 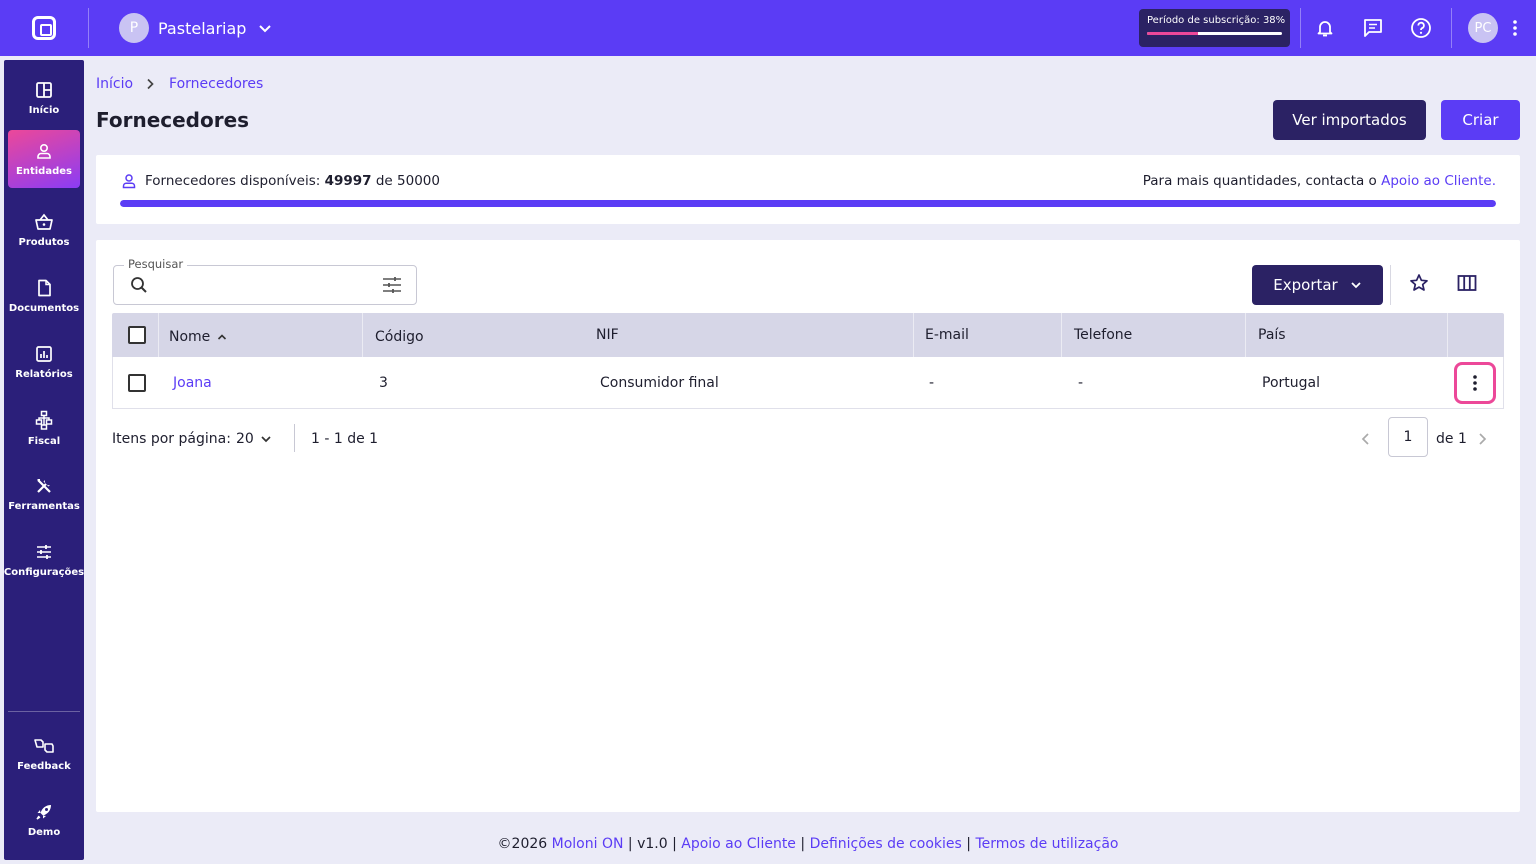 I want to click on subscription-progress, so click(x=1214, y=33).